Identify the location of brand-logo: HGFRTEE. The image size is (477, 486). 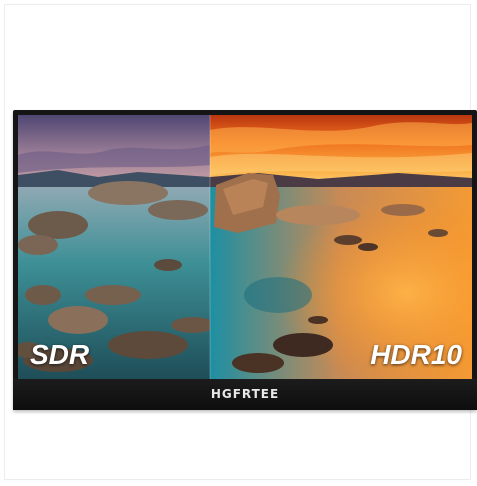
(245, 394).